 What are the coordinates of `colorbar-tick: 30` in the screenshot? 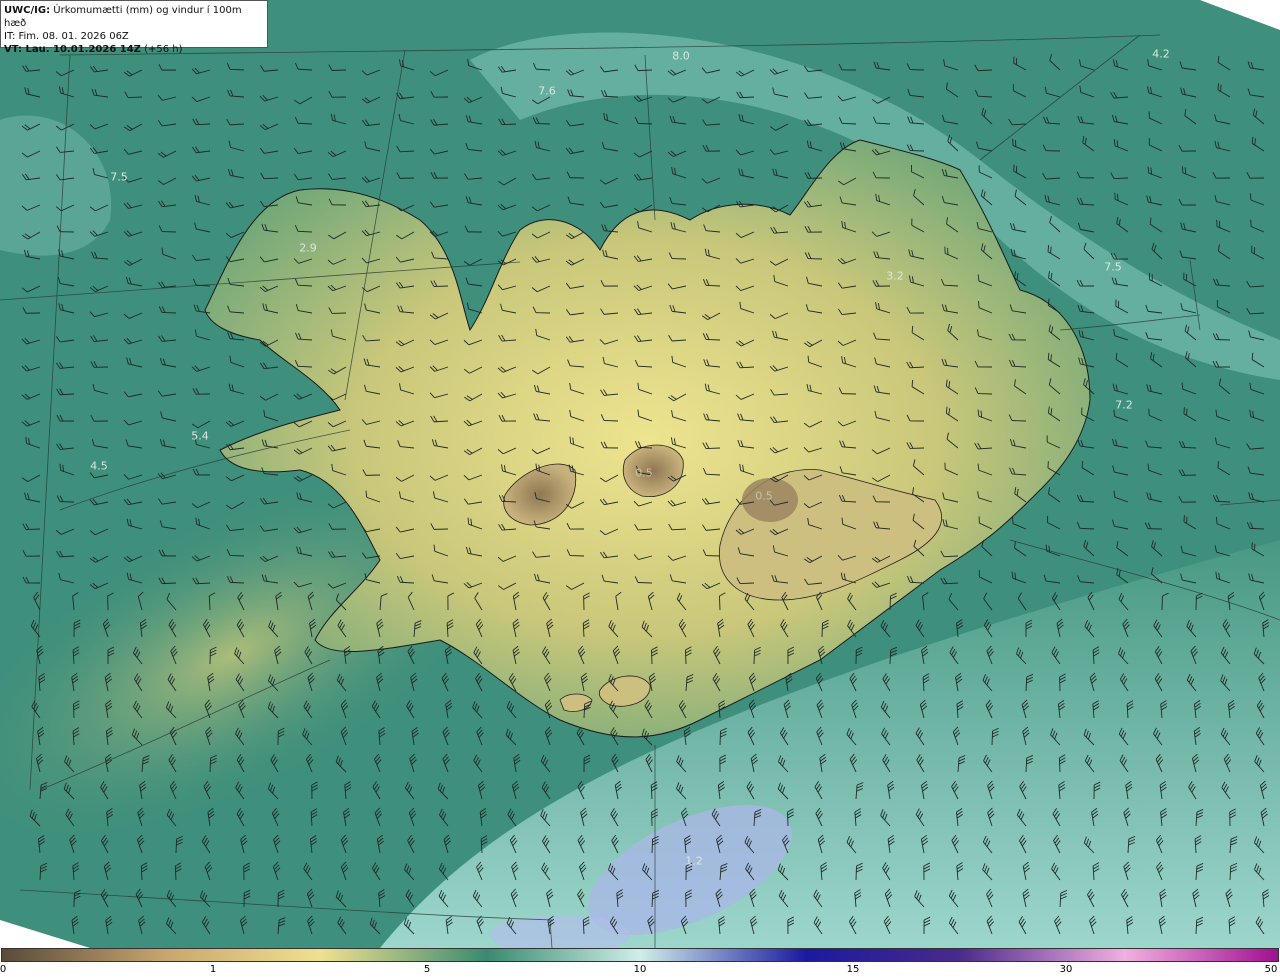 It's located at (1066, 969).